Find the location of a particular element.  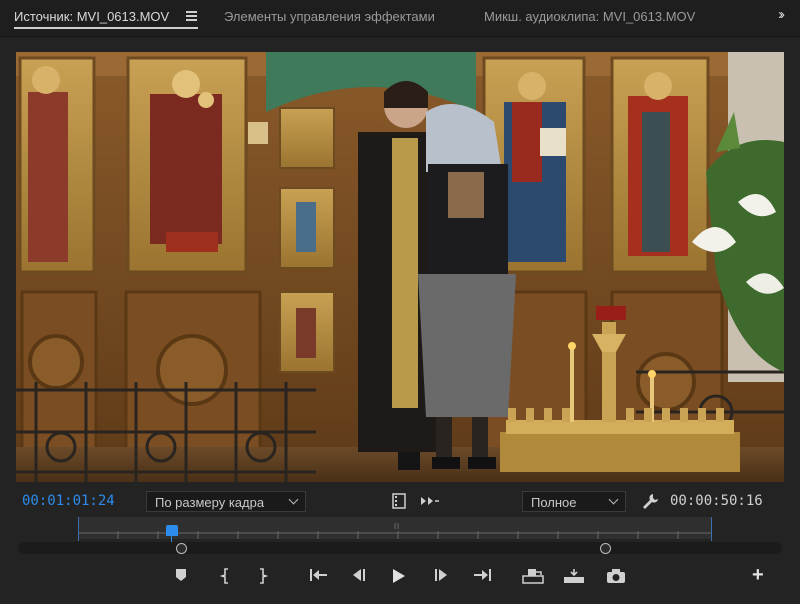

playhead is located at coordinates (172, 530).